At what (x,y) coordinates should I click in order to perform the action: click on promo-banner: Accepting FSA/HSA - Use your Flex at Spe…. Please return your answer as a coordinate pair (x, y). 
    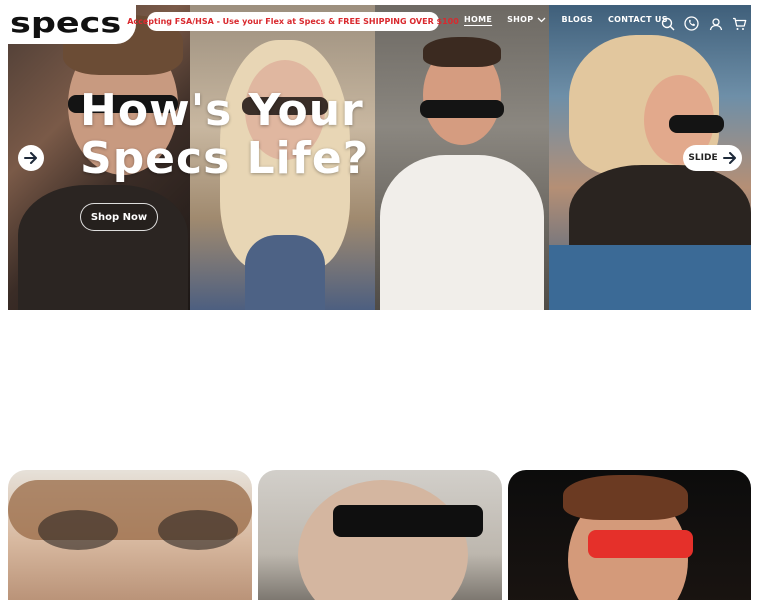
    Looking at the image, I should click on (293, 21).